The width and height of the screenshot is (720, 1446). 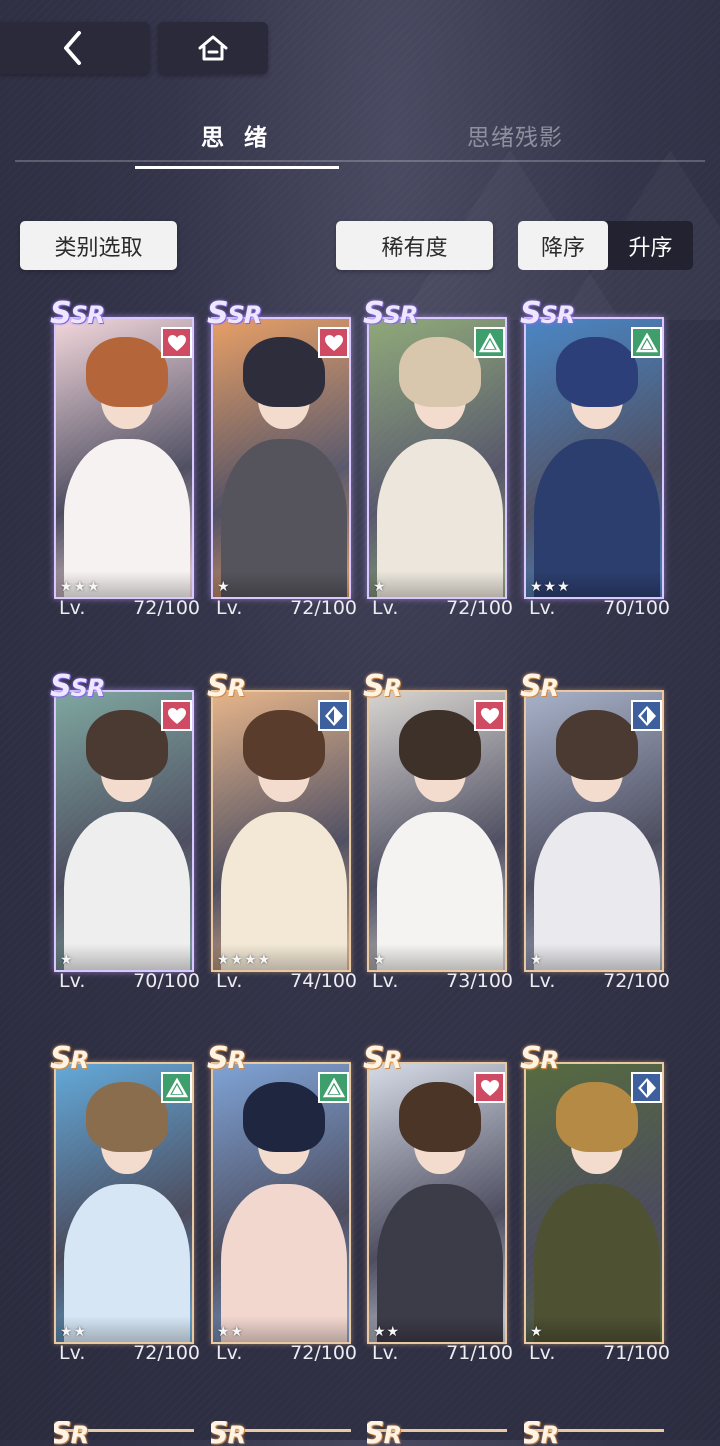 I want to click on memory-card: ★ SR Lv. 72/100, so click(x=595, y=836).